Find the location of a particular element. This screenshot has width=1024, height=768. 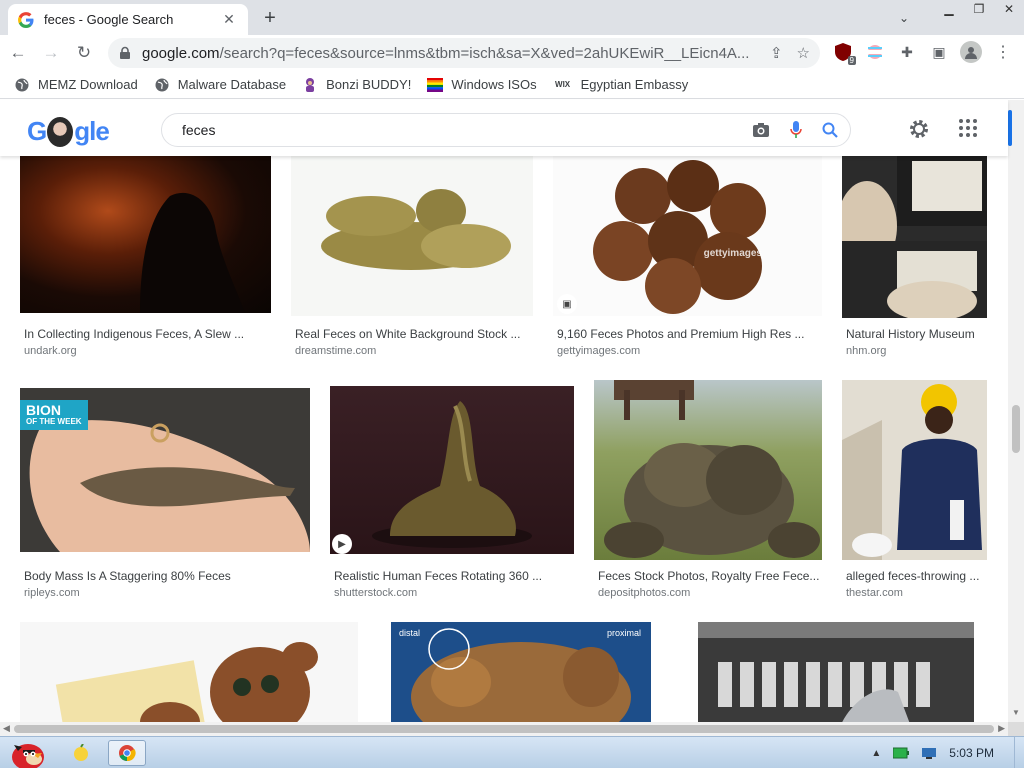

bookmark-bonzi: Bonzi BUDDY! is located at coordinates (356, 85).